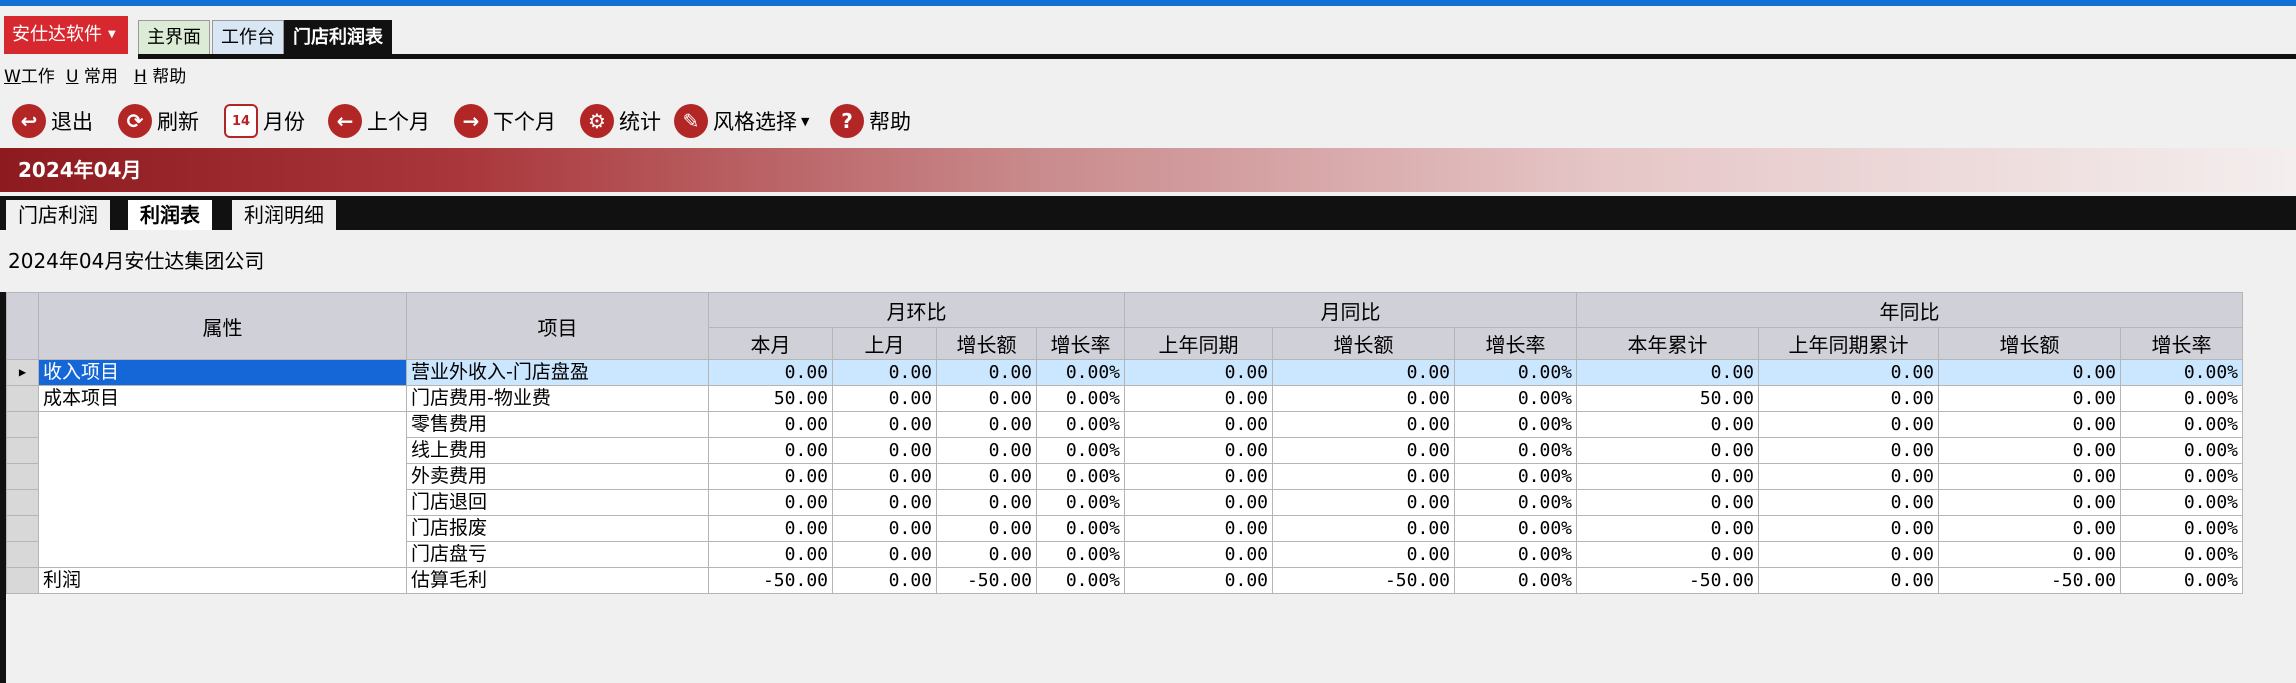 This screenshot has height=683, width=2296. What do you see at coordinates (557, 372) in the screenshot?
I see `cell-item: 营业外收入-门店盘盈` at bounding box center [557, 372].